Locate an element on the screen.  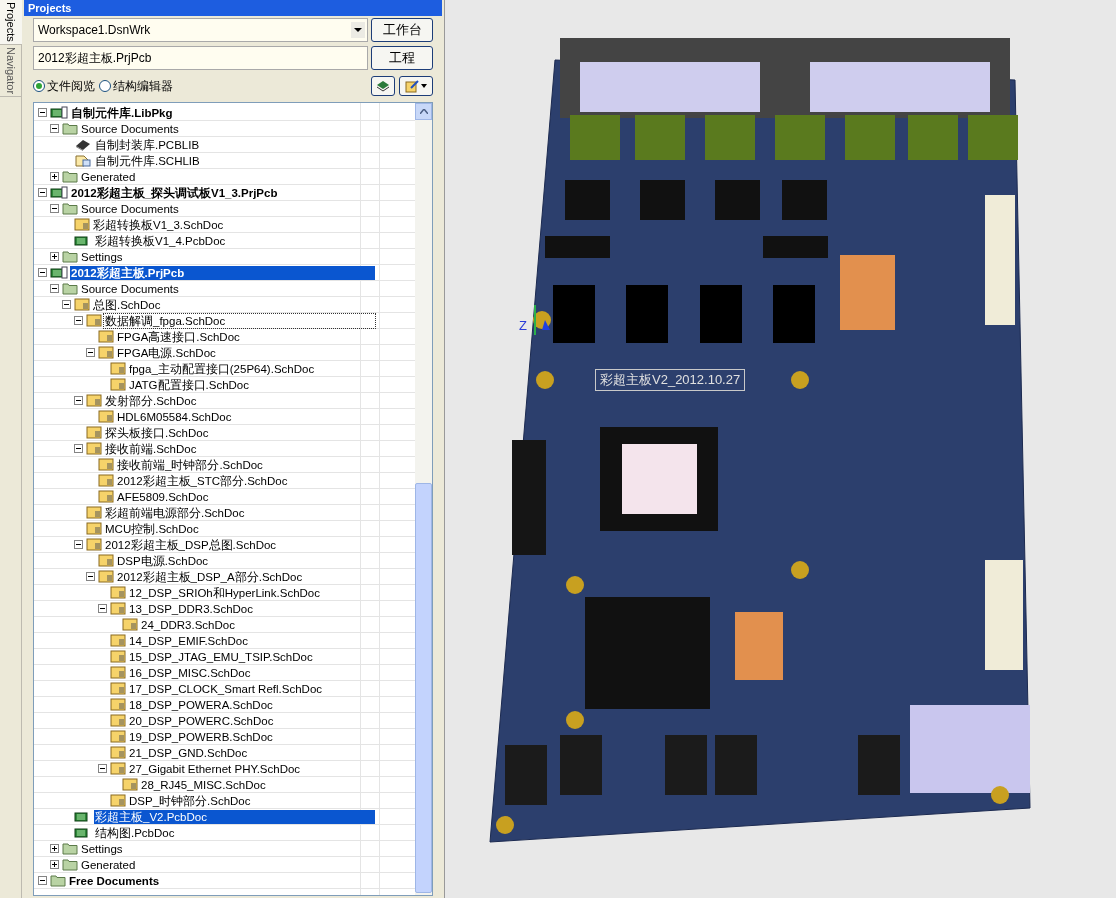
tree-item: 18_DSP_POWERA.SchDoc is located at coordinates (201, 704).